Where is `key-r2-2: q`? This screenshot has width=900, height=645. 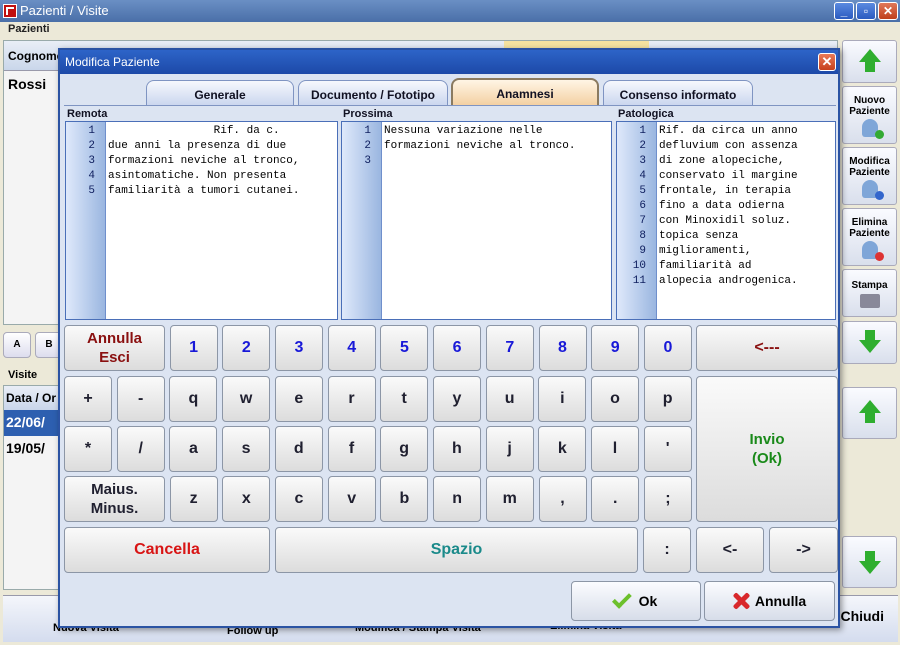 key-r2-2: q is located at coordinates (193, 399).